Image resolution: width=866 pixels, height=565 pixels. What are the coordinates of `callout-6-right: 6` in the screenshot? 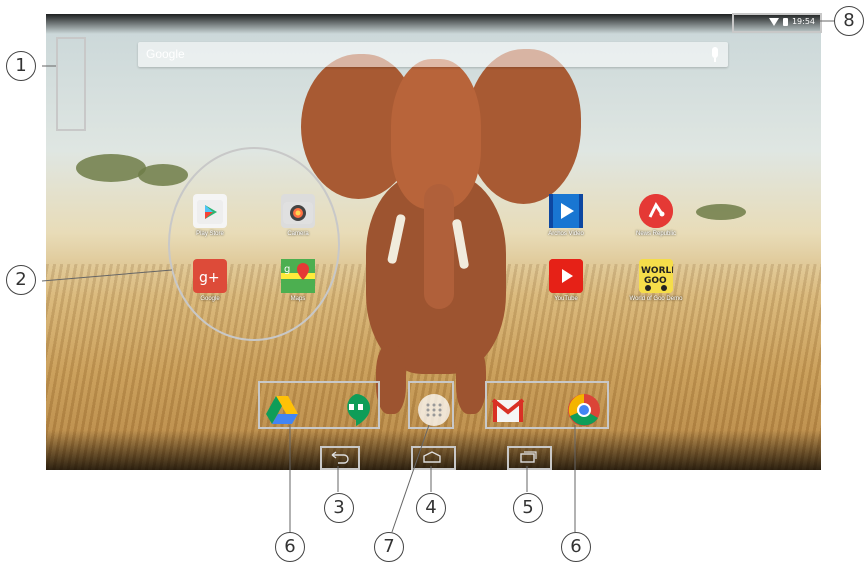 It's located at (576, 547).